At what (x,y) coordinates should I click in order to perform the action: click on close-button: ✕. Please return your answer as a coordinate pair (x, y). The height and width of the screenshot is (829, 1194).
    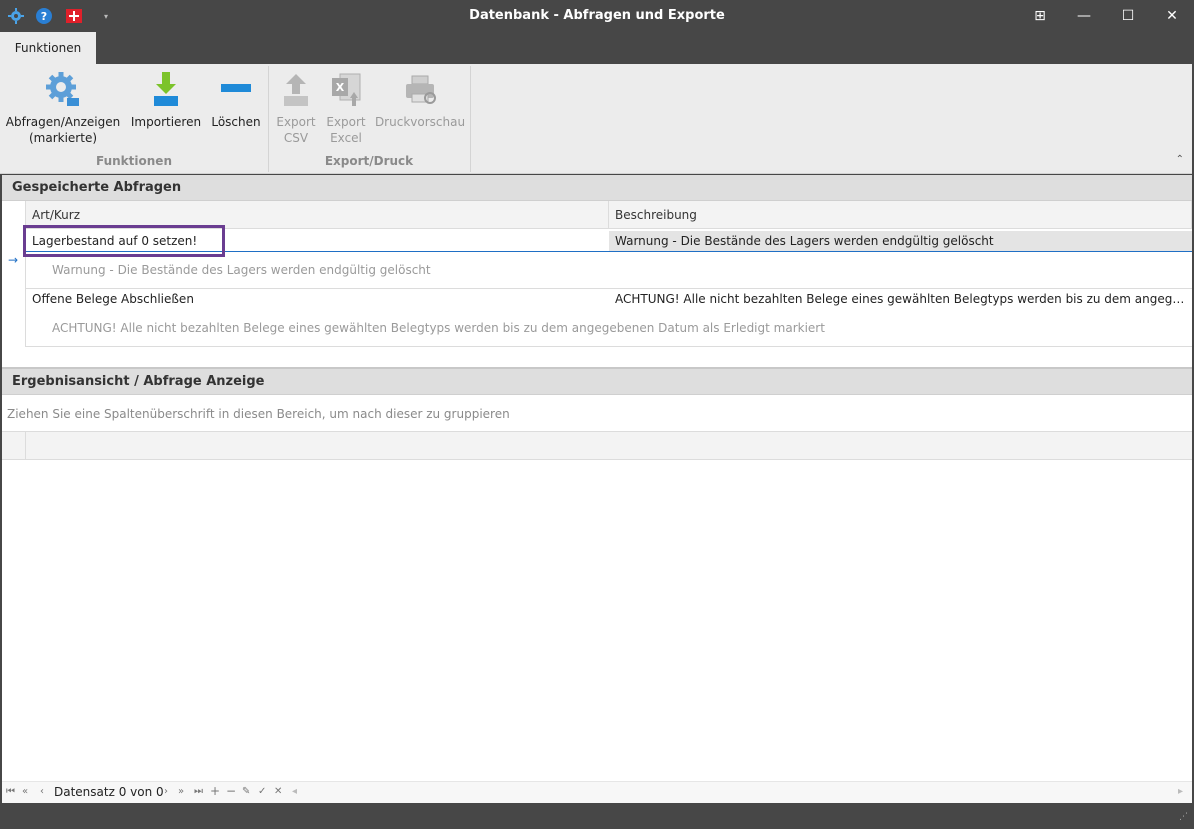
    Looking at the image, I should click on (1172, 16).